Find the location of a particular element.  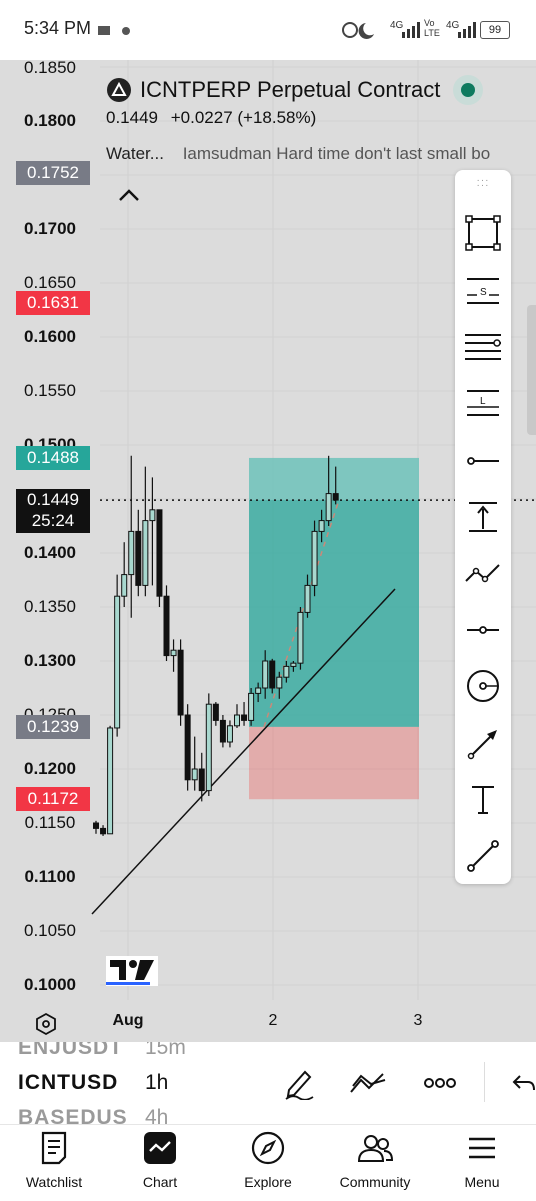

next-interval: 4h is located at coordinates (156, 1115).